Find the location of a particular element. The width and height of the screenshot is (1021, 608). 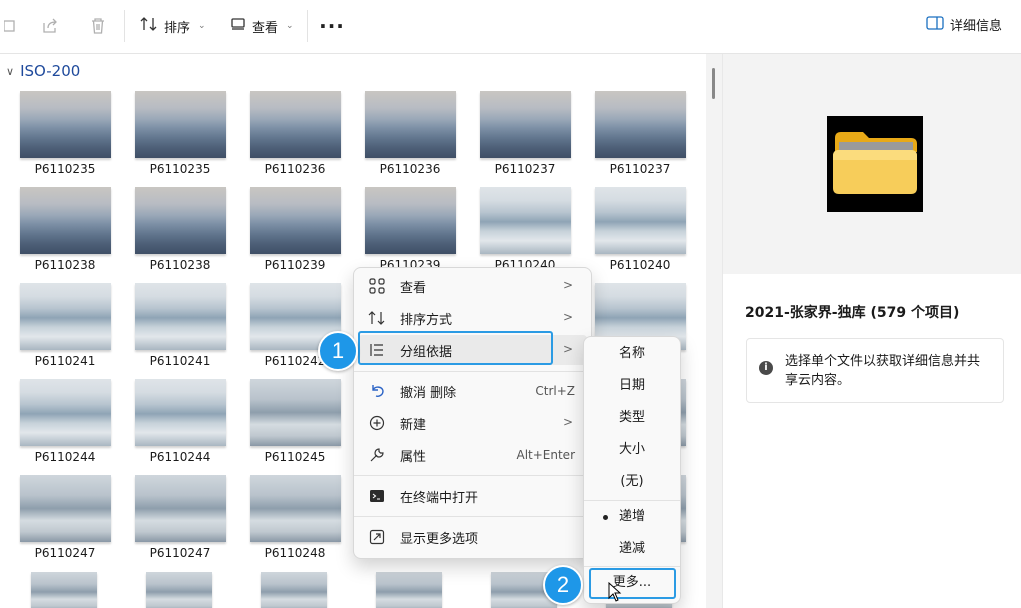

view-icon is located at coordinates (238, 26).